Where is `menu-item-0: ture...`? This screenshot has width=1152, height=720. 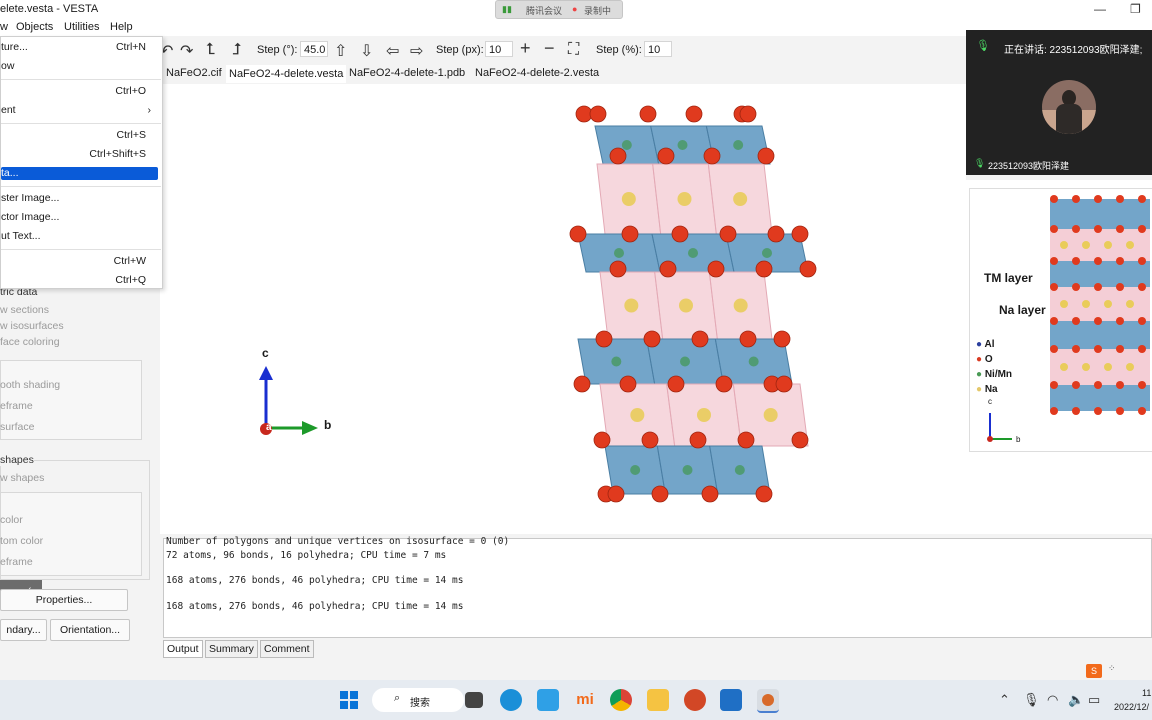
menu-item-0: ture... is located at coordinates (14, 47).